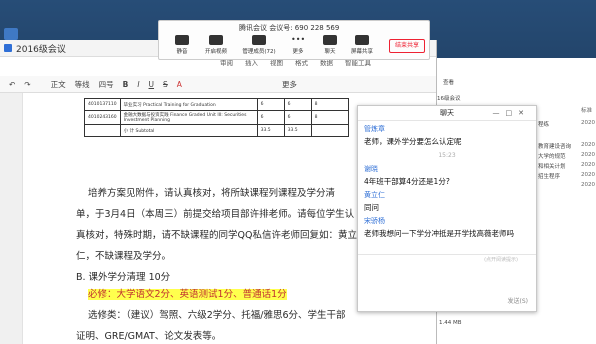 This screenshot has width=596, height=344. Describe the element at coordinates (179, 84) in the screenshot. I see `font-color-button: A` at that location.